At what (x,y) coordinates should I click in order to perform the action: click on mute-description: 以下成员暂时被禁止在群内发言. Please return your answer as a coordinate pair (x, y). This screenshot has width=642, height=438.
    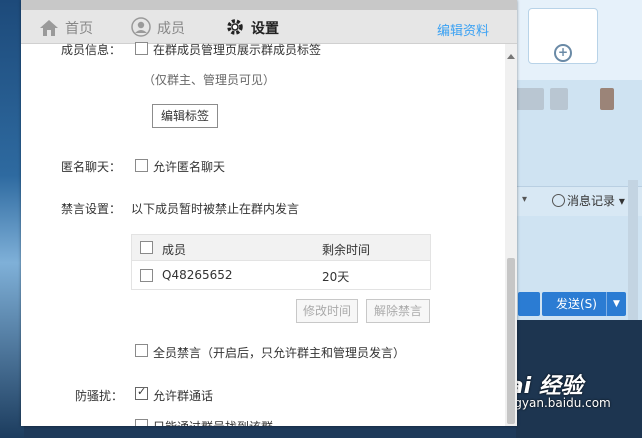
    Looking at the image, I should click on (215, 209).